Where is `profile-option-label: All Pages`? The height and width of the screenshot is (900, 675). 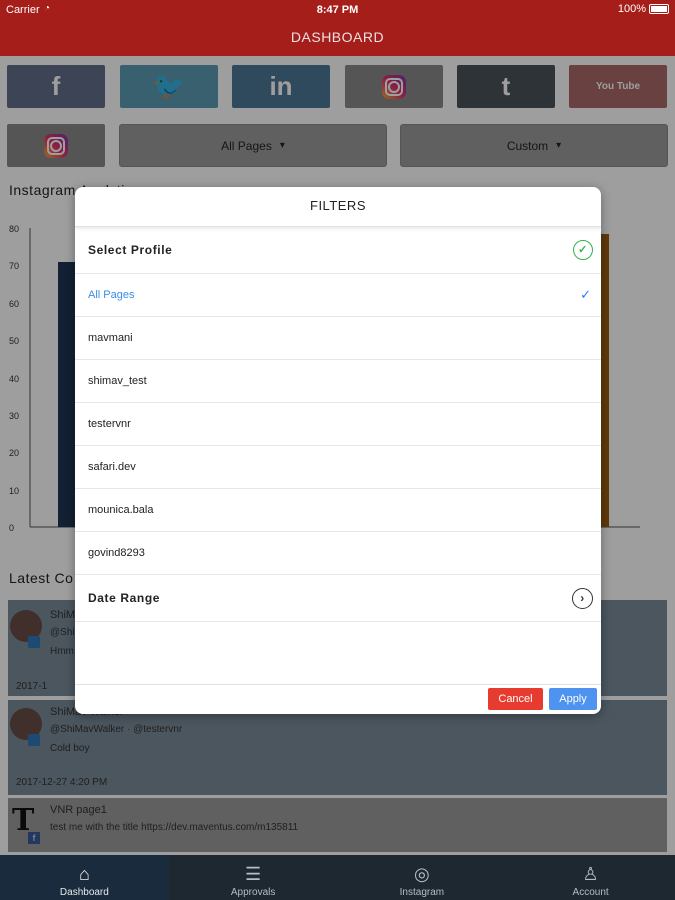 profile-option-label: All Pages is located at coordinates (111, 295).